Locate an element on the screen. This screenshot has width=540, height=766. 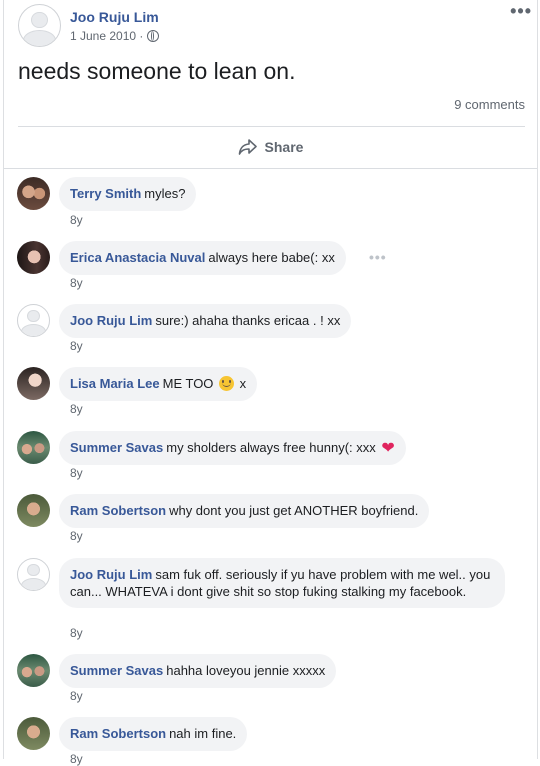
share-icon is located at coordinates (247, 147).